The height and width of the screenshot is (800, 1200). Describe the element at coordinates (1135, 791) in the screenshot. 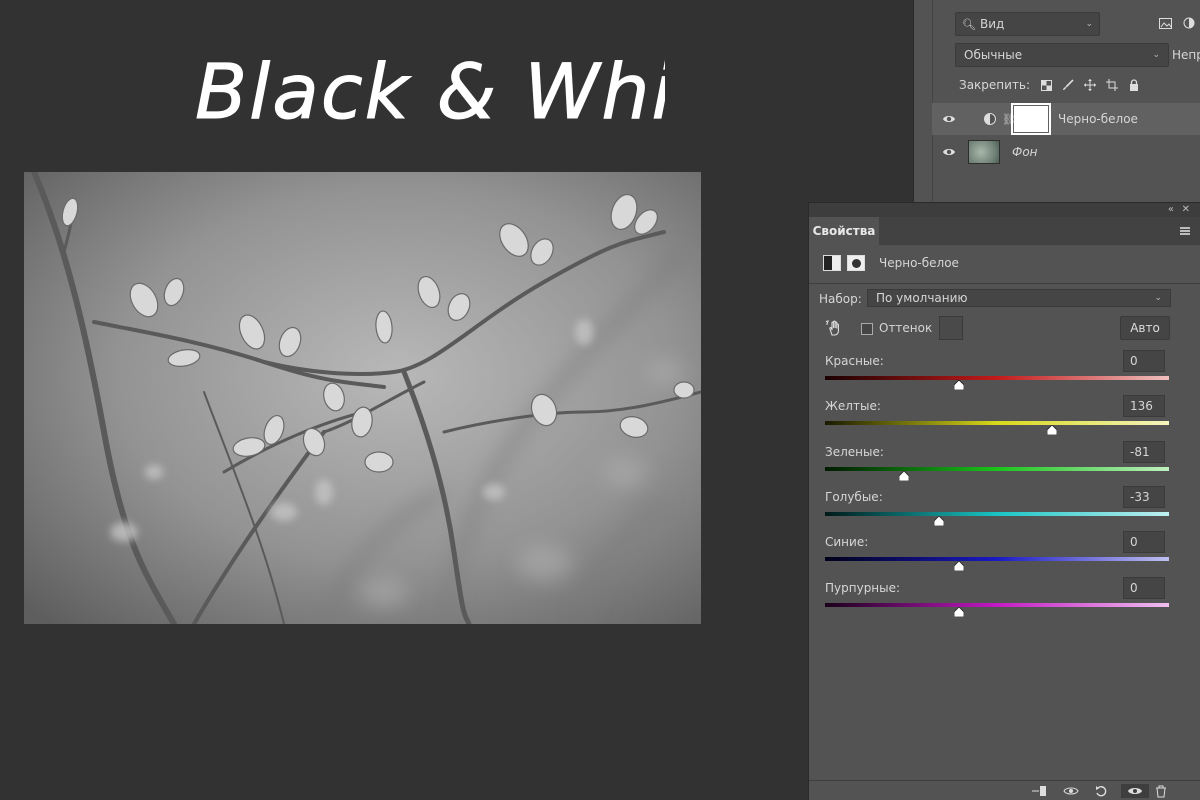

I see `toggle-visibility-icon` at that location.